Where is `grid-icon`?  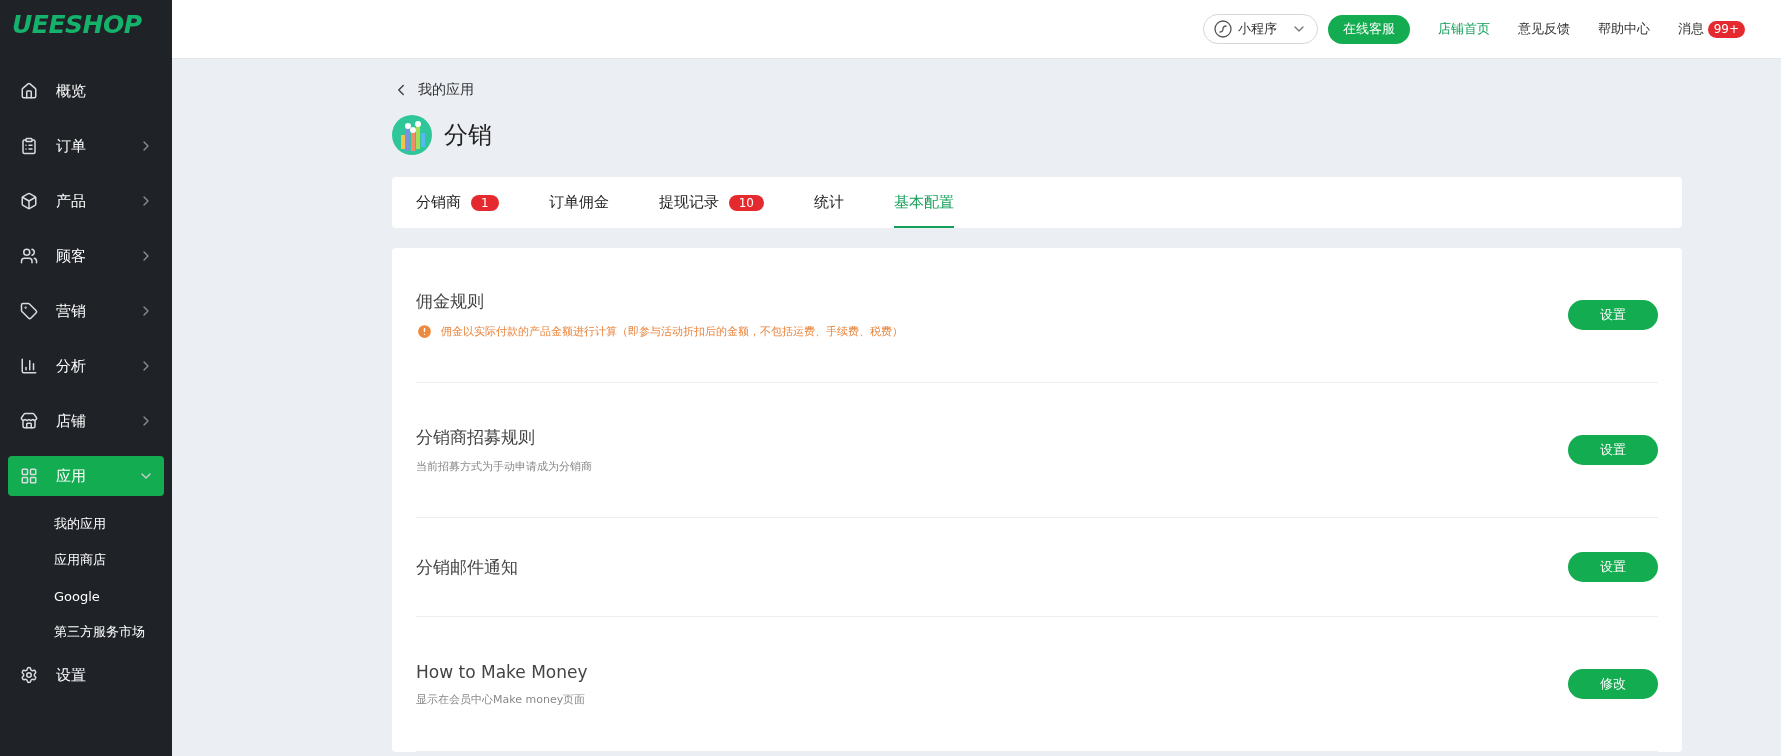
grid-icon is located at coordinates (29, 476).